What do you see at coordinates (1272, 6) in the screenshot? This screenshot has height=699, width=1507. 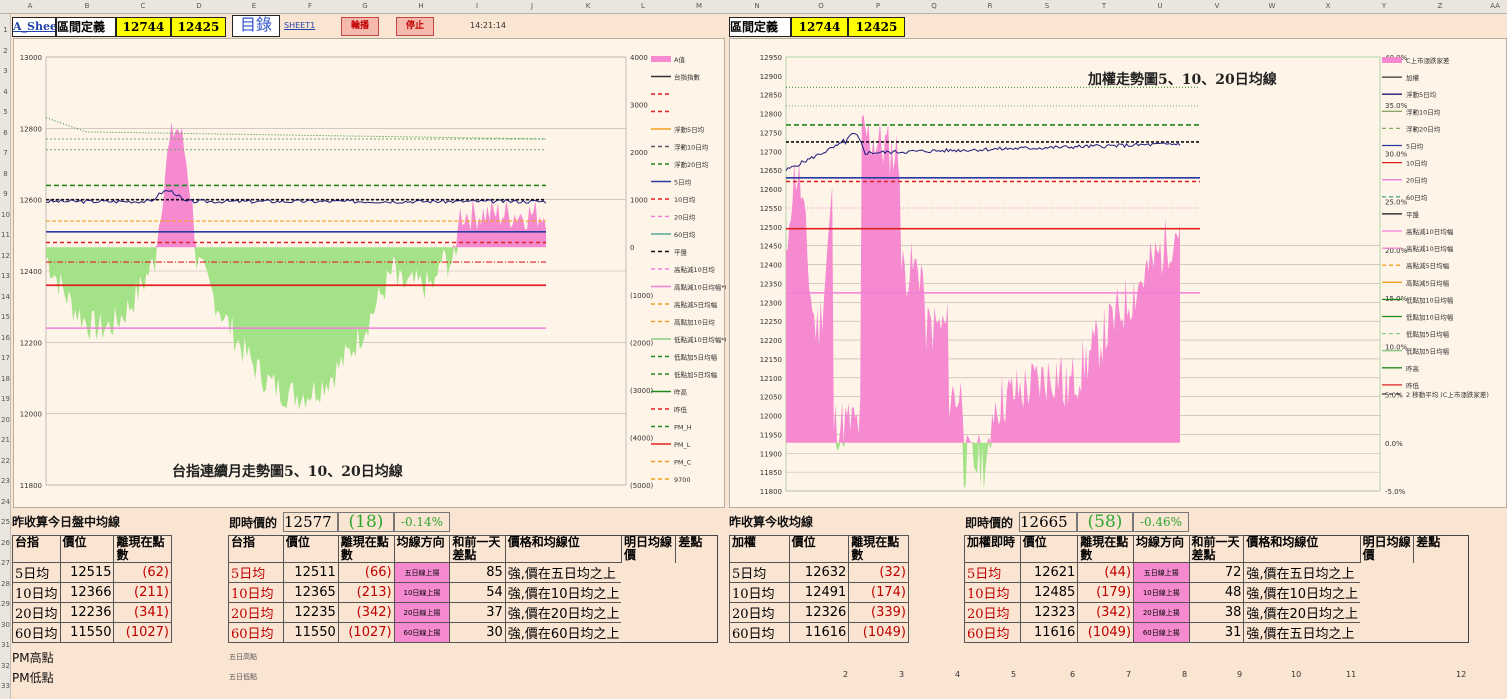 I see `column-header-w: W` at bounding box center [1272, 6].